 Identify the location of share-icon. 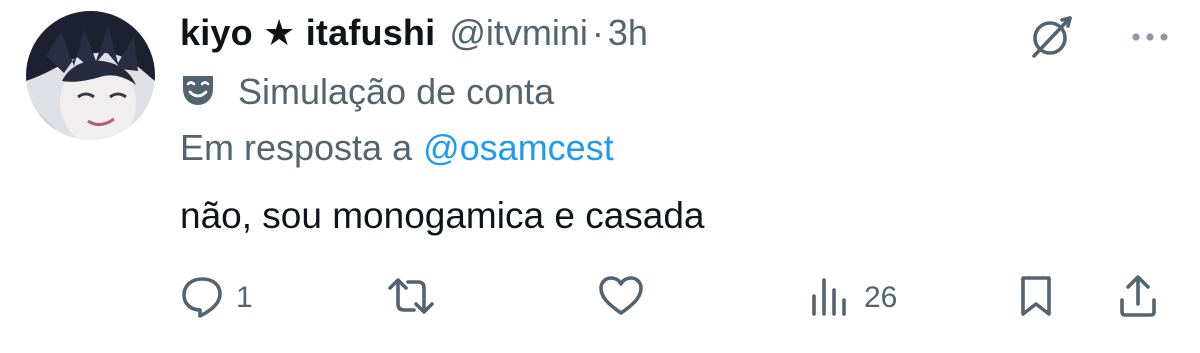
(1138, 298).